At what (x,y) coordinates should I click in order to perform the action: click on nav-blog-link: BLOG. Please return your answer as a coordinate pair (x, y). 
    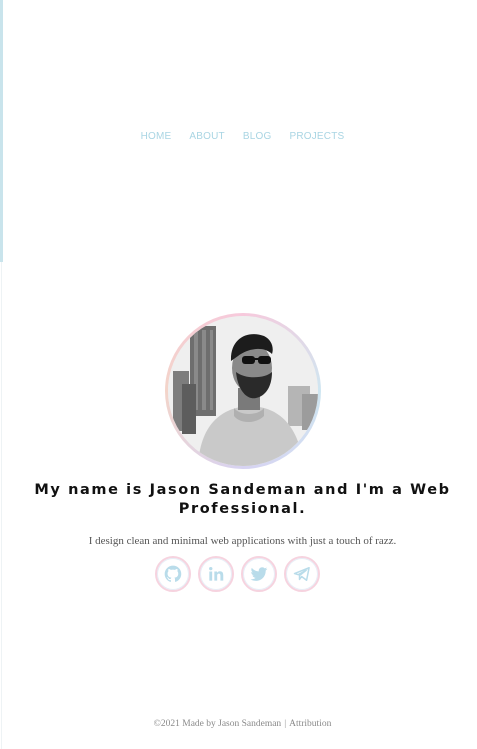
    Looking at the image, I should click on (257, 136).